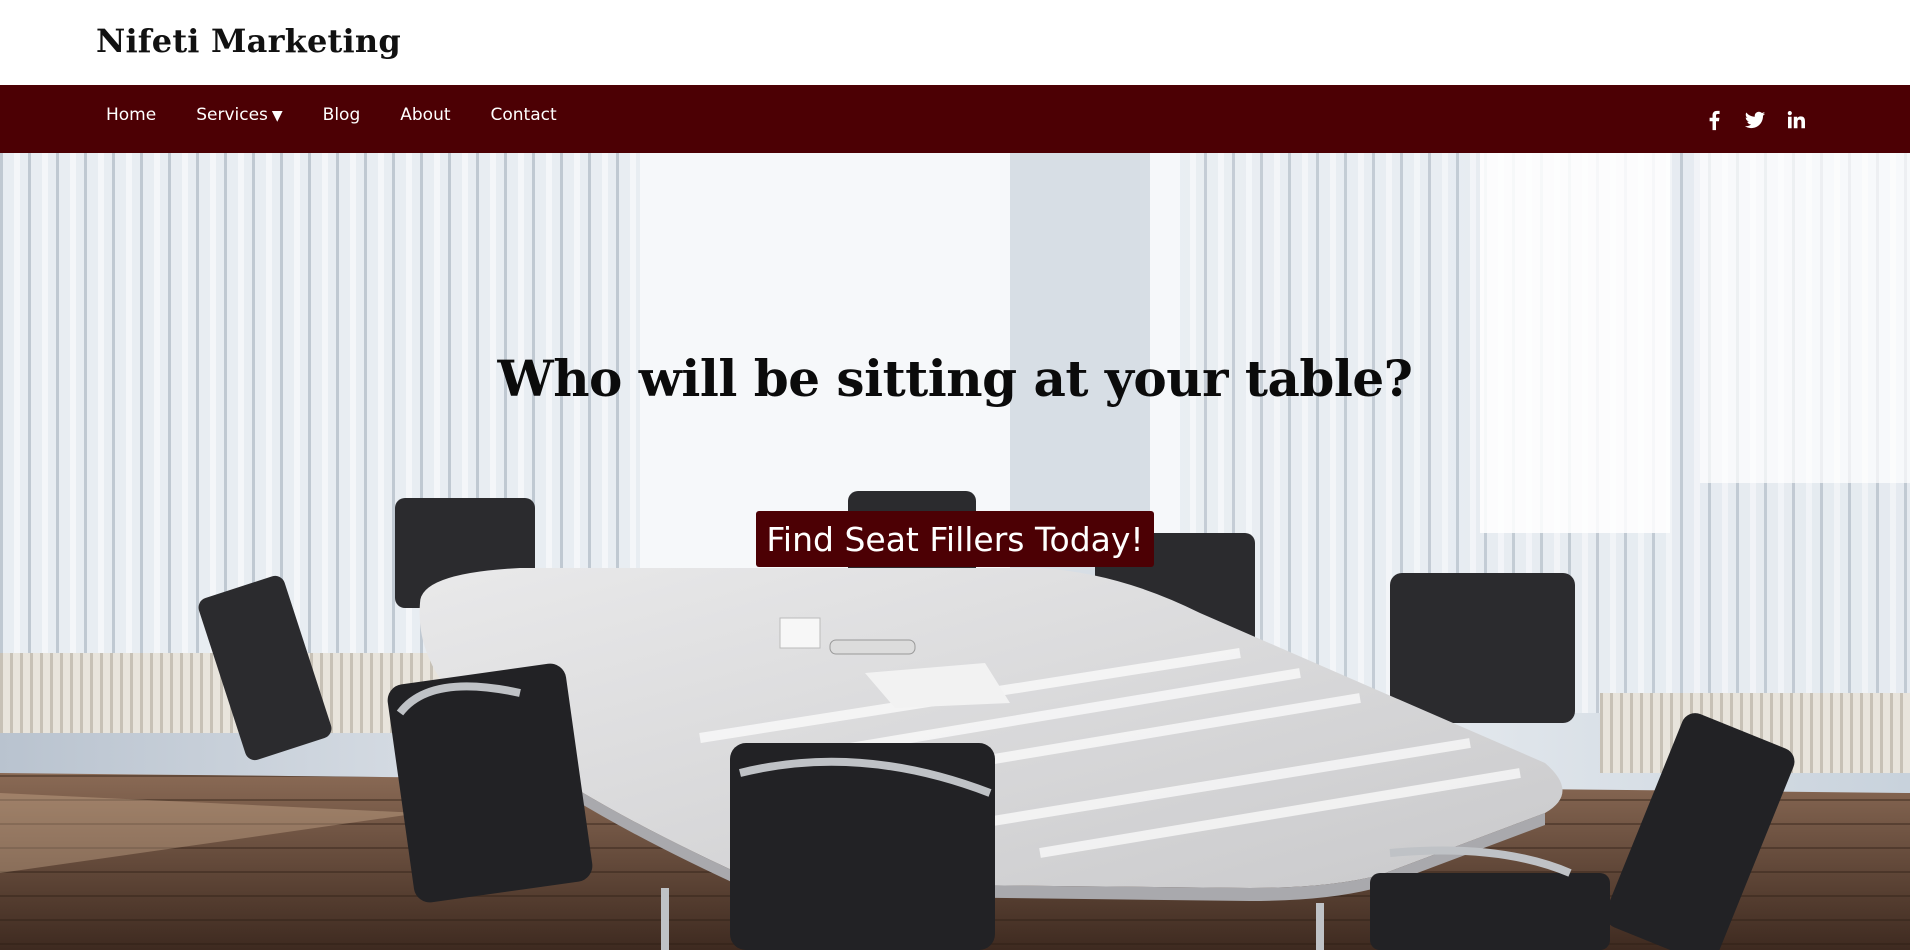 This screenshot has width=1910, height=950. I want to click on site-logo-text: Nifeti Marketing, so click(248, 41).